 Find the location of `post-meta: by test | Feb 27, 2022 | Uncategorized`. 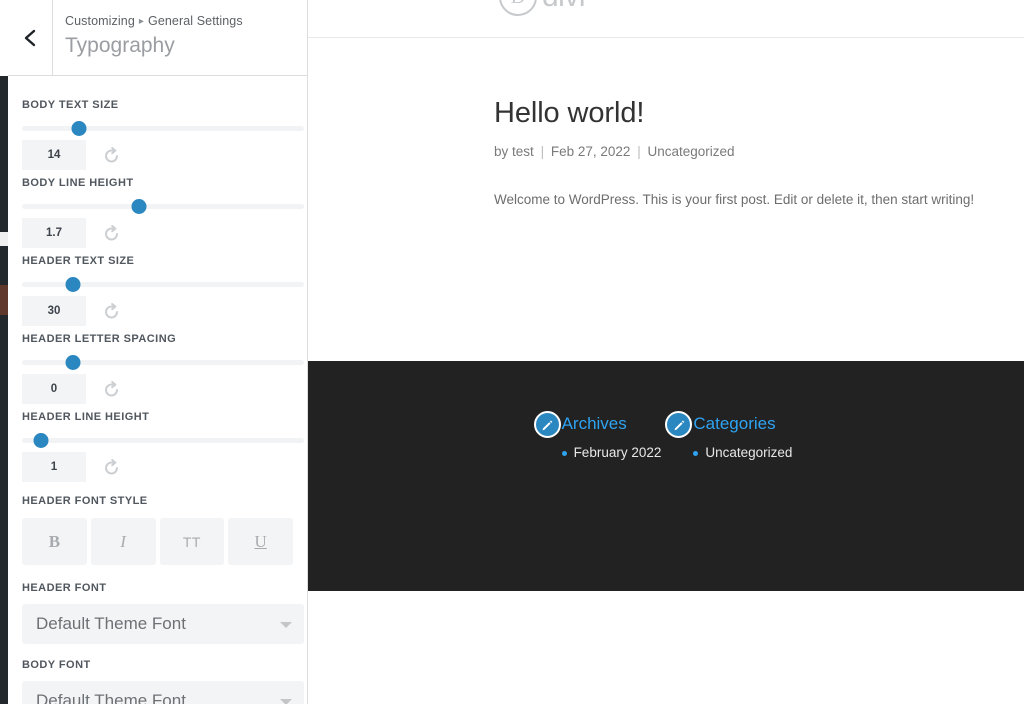

post-meta: by test | Feb 27, 2022 | Uncategorized is located at coordinates (759, 152).